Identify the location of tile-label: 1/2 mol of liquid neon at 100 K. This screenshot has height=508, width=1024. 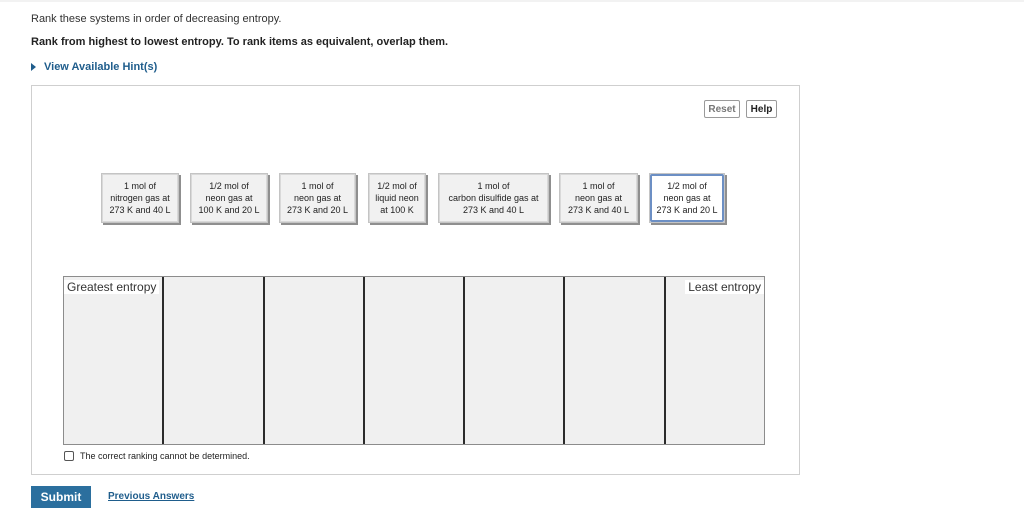
(397, 198).